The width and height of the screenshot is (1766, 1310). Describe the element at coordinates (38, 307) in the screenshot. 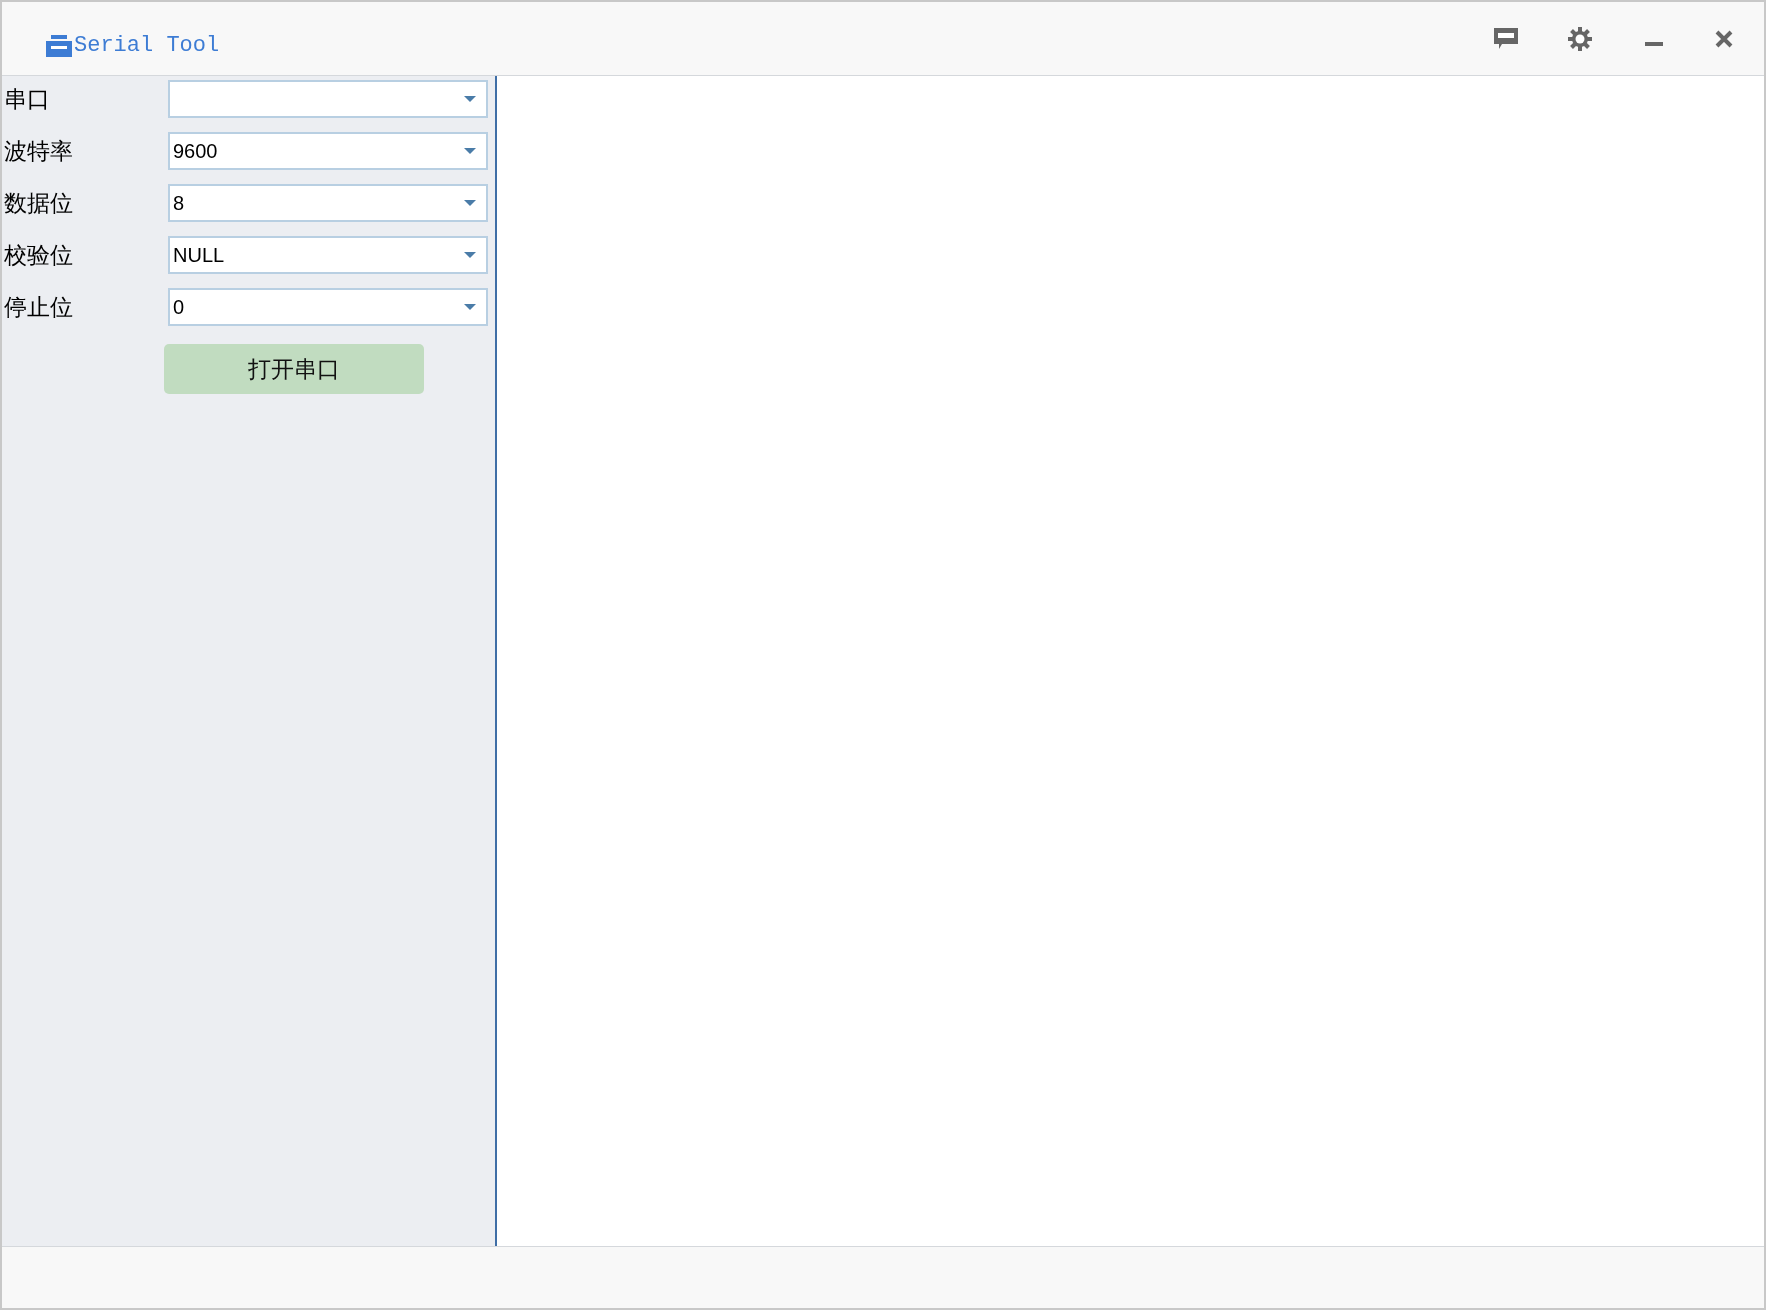

I see `field-label: 停止位` at that location.